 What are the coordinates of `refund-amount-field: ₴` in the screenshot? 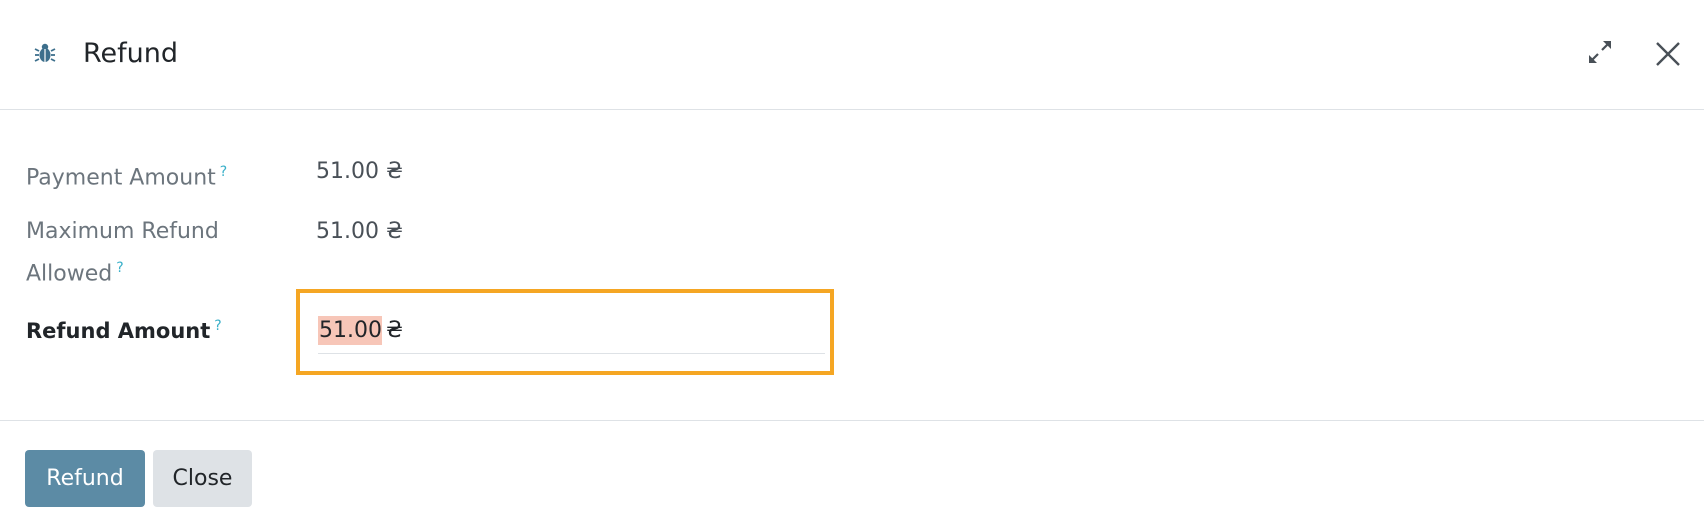 It's located at (571, 331).